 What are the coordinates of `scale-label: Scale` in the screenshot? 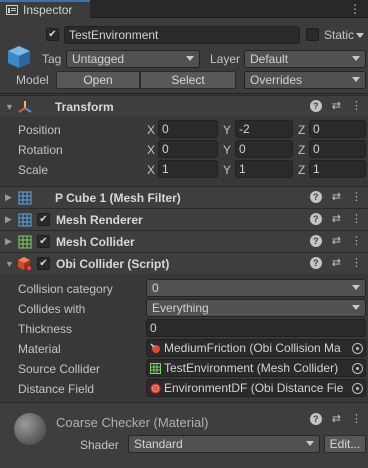 It's located at (33, 170).